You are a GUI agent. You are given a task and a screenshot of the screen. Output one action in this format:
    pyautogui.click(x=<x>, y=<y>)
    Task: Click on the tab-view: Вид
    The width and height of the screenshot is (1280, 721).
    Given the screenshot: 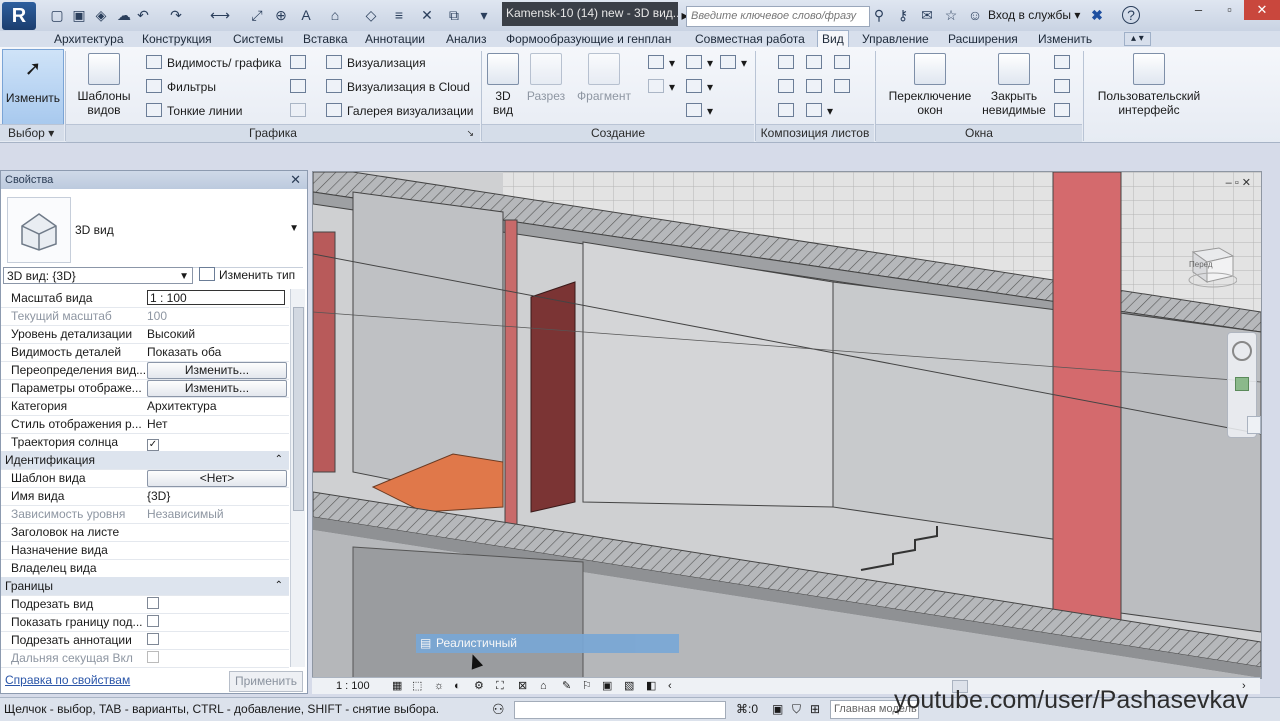 What is the action you would take?
    pyautogui.click(x=833, y=39)
    